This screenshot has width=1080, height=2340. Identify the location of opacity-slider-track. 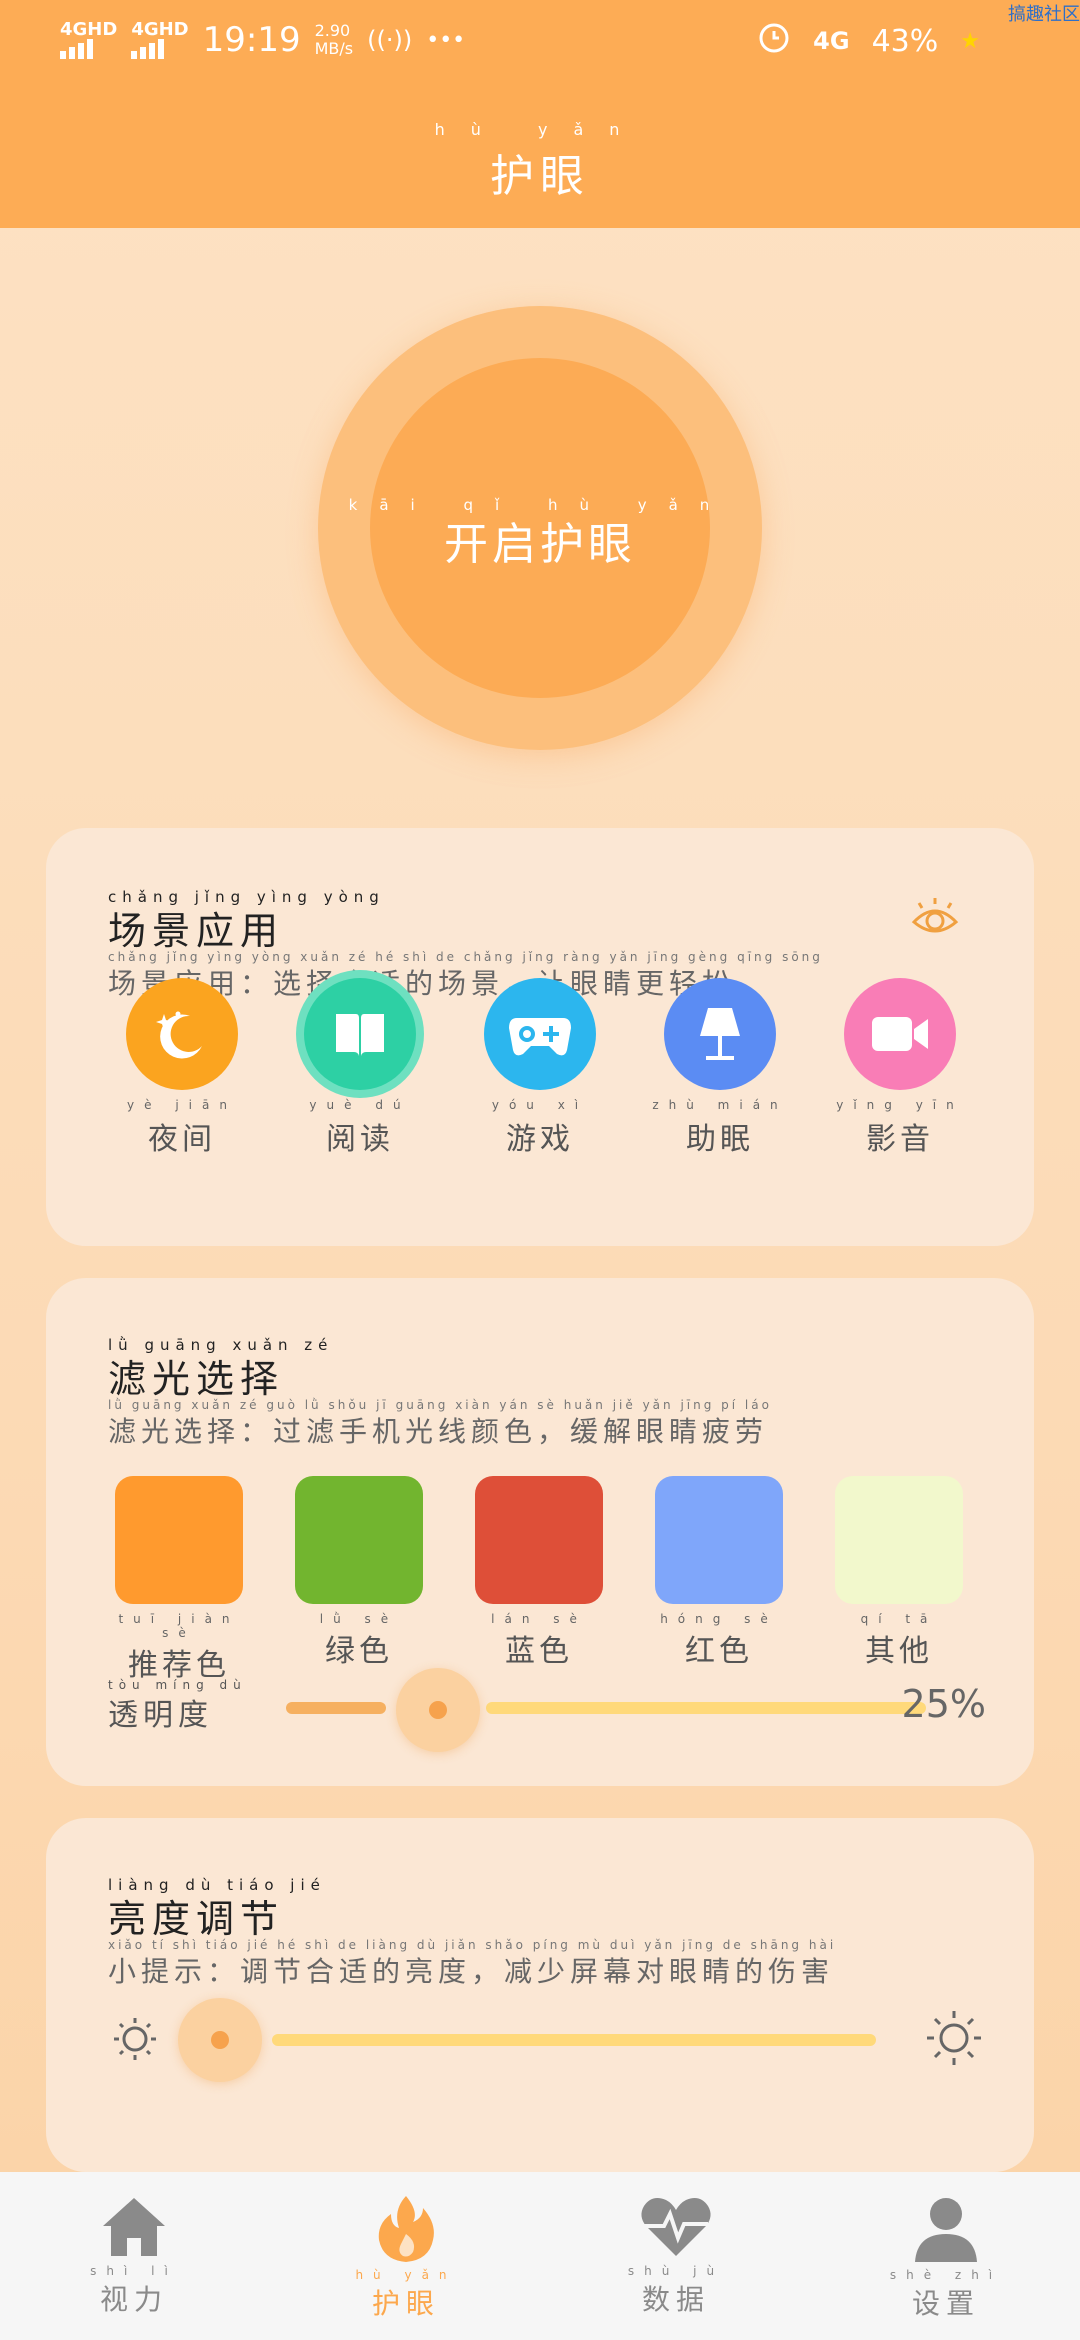
(706, 1708).